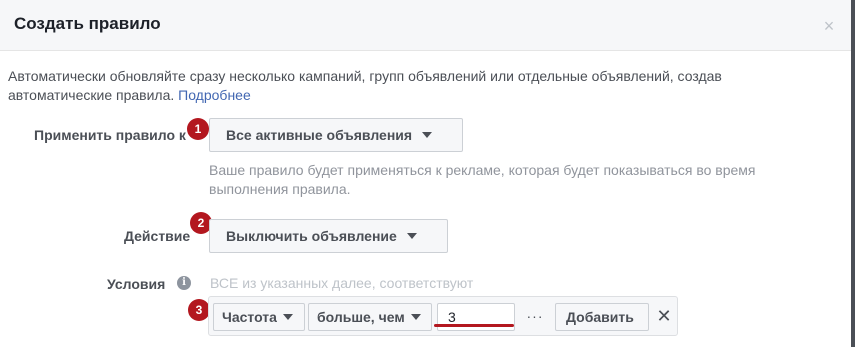 The width and height of the screenshot is (855, 347). What do you see at coordinates (110, 135) in the screenshot?
I see `apply-rule-label: Применить правило к` at bounding box center [110, 135].